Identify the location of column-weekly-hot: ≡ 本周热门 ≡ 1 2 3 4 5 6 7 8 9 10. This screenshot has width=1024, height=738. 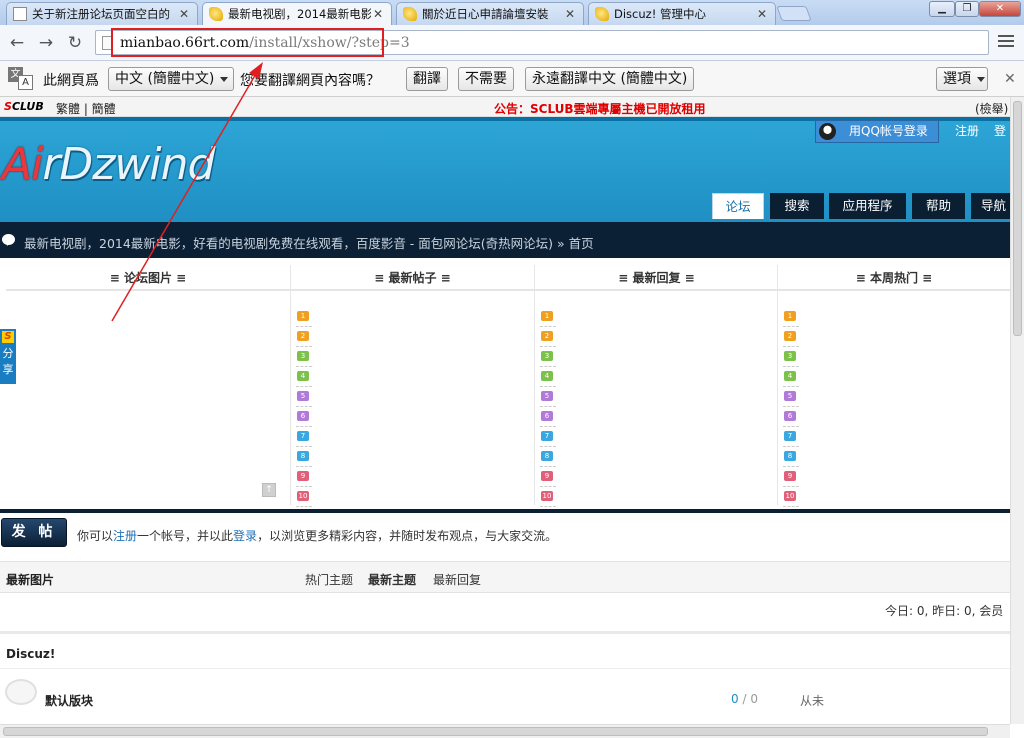
(894, 386).